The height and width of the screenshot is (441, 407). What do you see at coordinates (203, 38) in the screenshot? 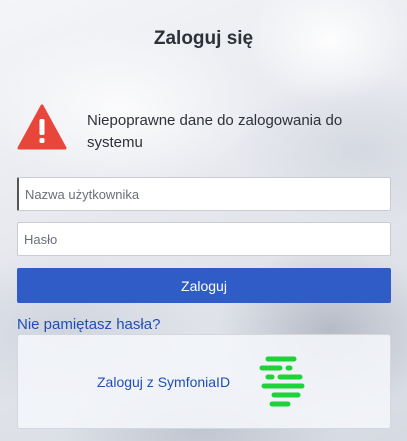
I see `page-title: Zaloguj się` at bounding box center [203, 38].